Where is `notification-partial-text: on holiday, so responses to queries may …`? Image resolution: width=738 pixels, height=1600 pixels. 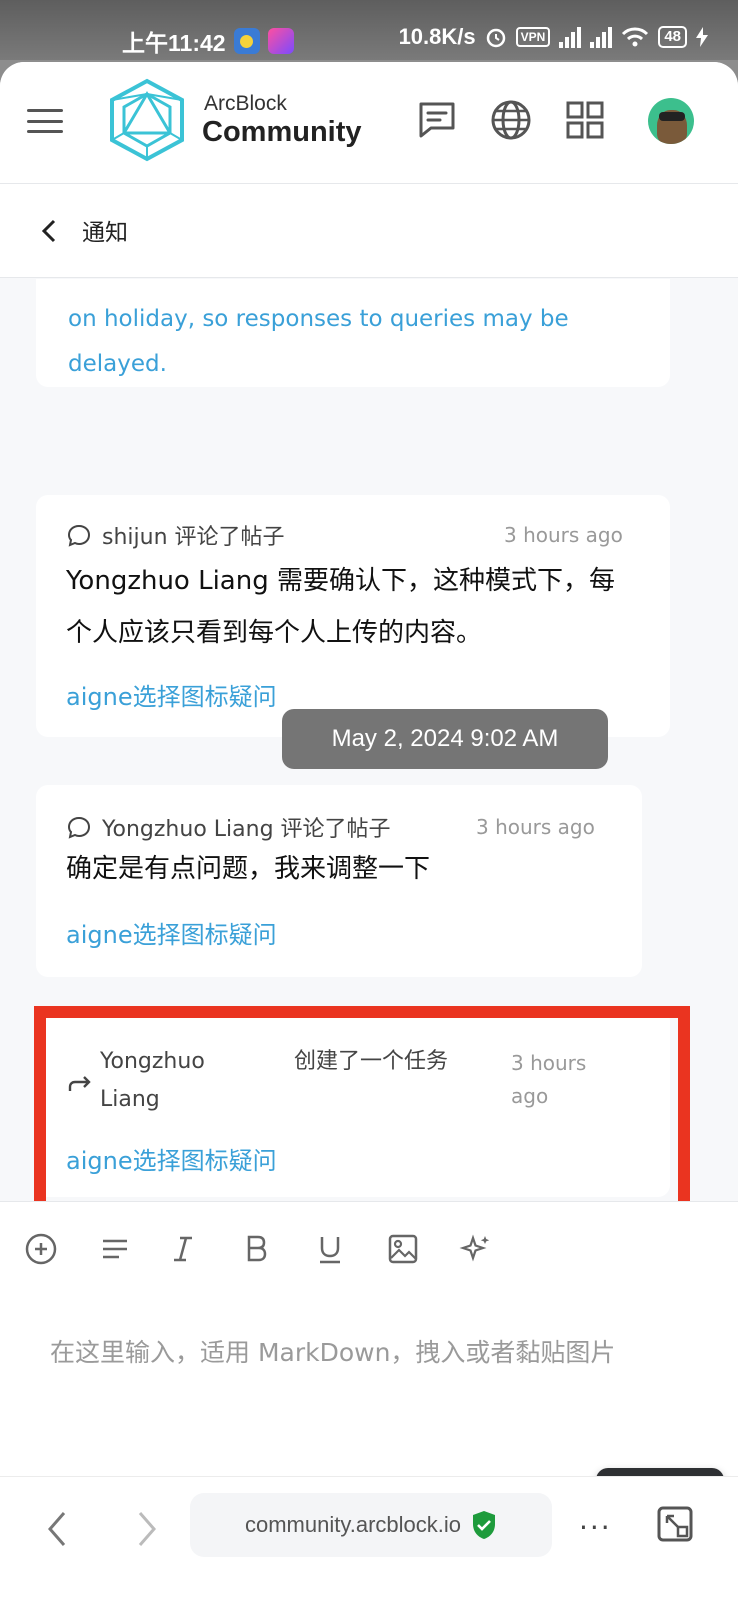
notification-partial-text: on holiday, so responses to queries may … is located at coordinates (358, 342).